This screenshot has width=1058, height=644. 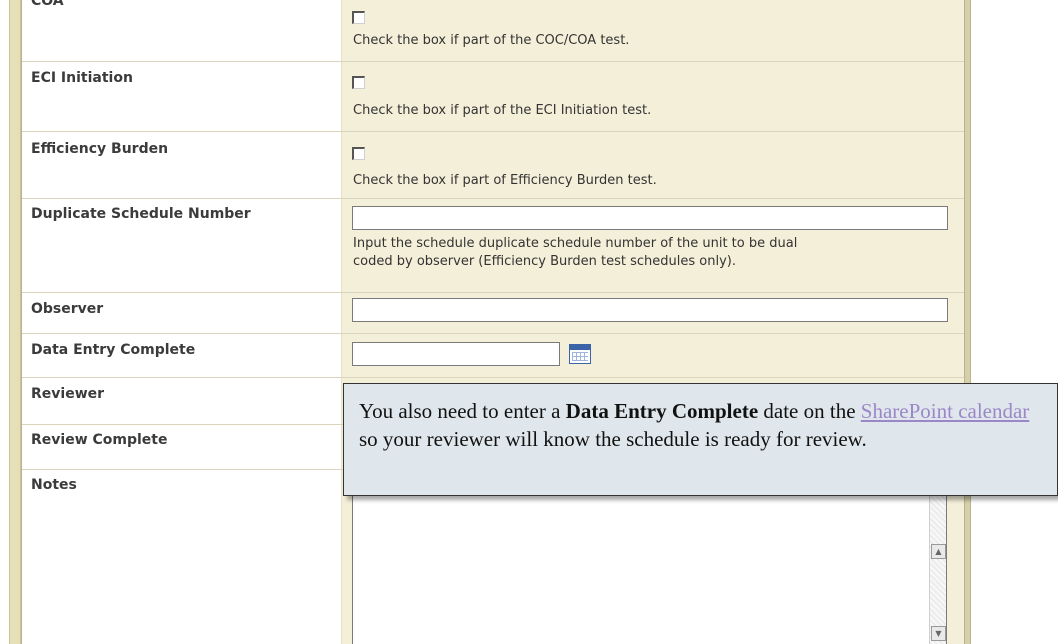 What do you see at coordinates (68, 394) in the screenshot?
I see `label-reviewer: Reviewer` at bounding box center [68, 394].